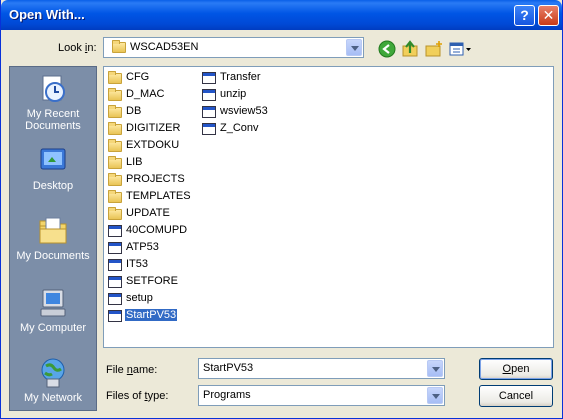  What do you see at coordinates (53, 303) in the screenshot?
I see `my-computer-icon` at bounding box center [53, 303].